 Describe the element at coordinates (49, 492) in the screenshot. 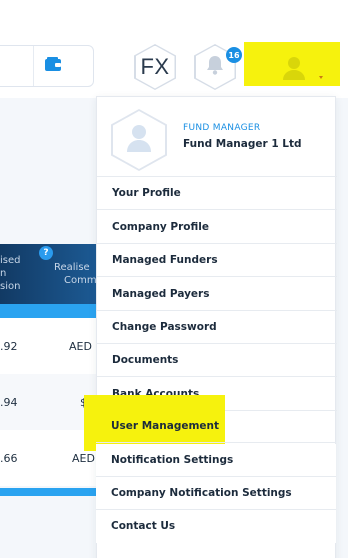

I see `horizontal-scrollbar` at that location.